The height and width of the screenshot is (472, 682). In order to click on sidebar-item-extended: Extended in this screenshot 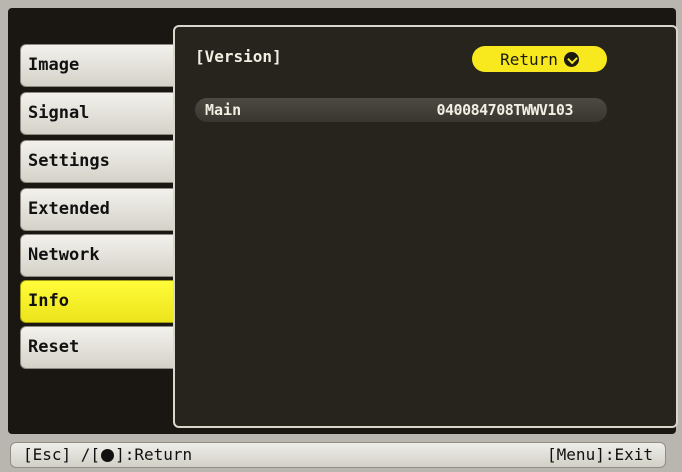, I will do `click(103, 209)`.